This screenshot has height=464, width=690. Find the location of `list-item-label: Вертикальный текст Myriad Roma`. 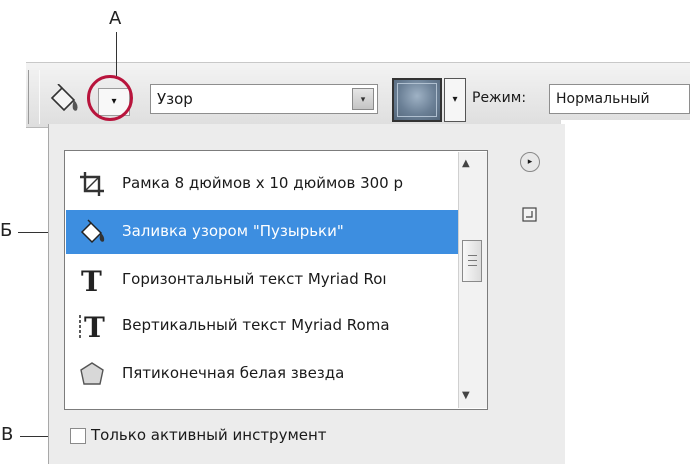

list-item-label: Вертикальный текст Myriad Roma is located at coordinates (256, 325).